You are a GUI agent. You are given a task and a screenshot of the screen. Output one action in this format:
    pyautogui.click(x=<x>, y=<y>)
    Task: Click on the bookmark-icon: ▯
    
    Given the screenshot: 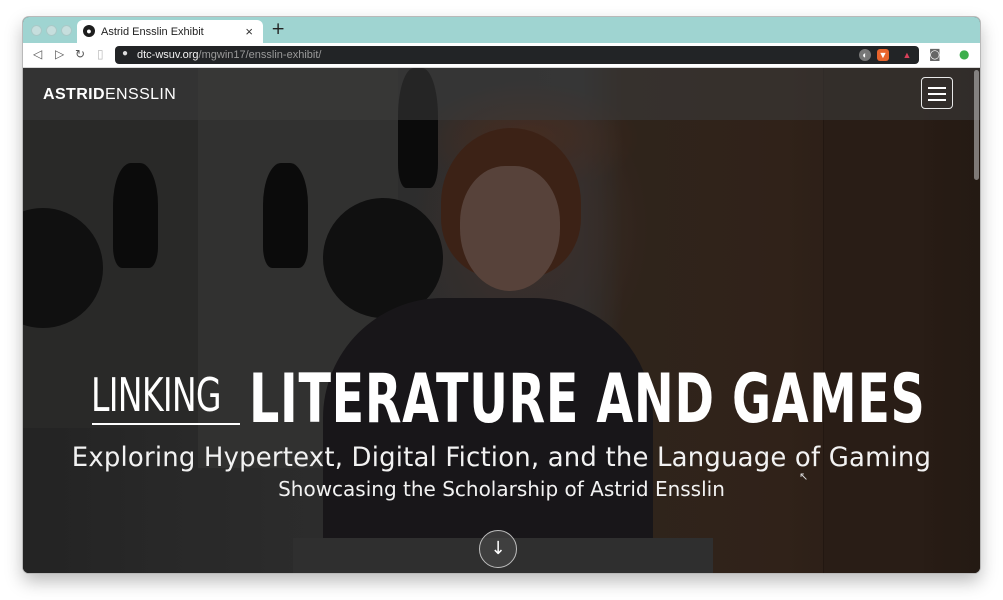 What is the action you would take?
    pyautogui.click(x=100, y=54)
    